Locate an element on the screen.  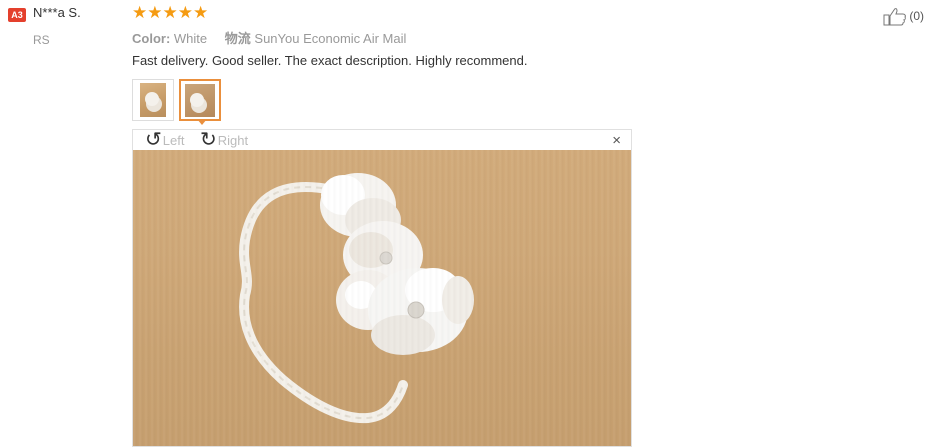
rotate-left-button: ↺ Left is located at coordinates (164, 140).